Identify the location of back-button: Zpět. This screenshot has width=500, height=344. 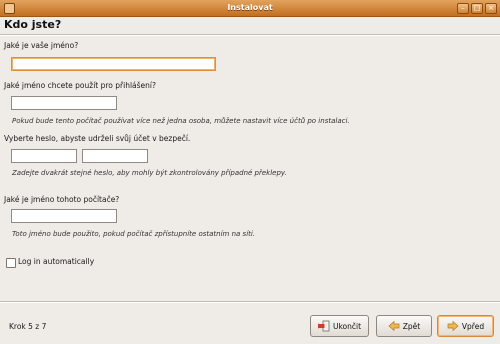
(404, 326).